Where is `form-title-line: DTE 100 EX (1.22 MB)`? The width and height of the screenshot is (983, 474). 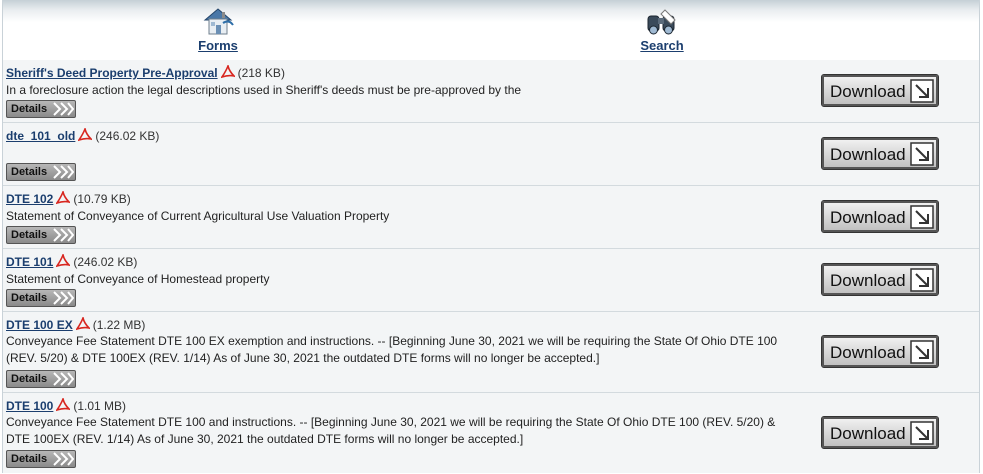 form-title-line: DTE 100 EX (1.22 MB) is located at coordinates (75, 324).